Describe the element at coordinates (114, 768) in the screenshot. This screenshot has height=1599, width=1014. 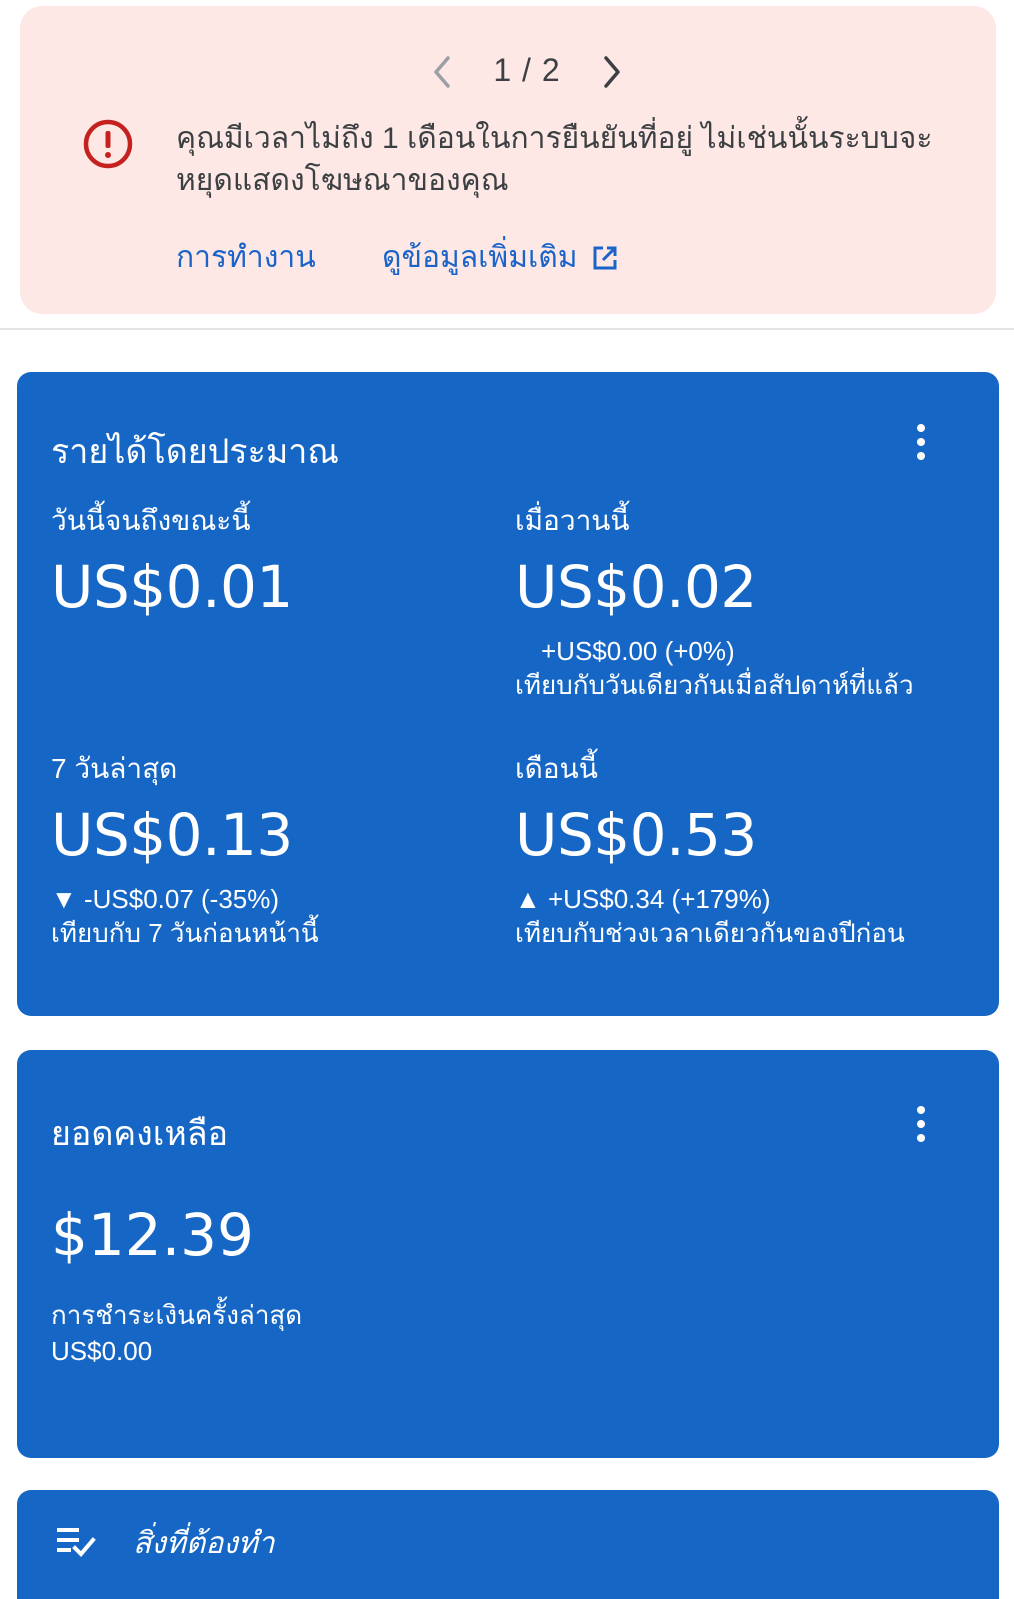
I see `metric-last7-label: 7 วันล่าสุด` at that location.